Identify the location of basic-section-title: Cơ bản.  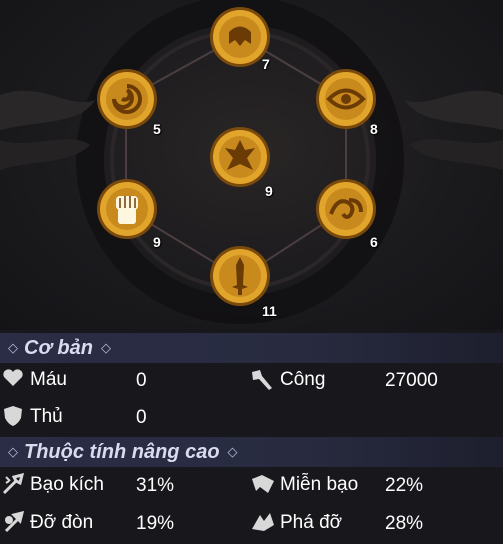
(58, 347).